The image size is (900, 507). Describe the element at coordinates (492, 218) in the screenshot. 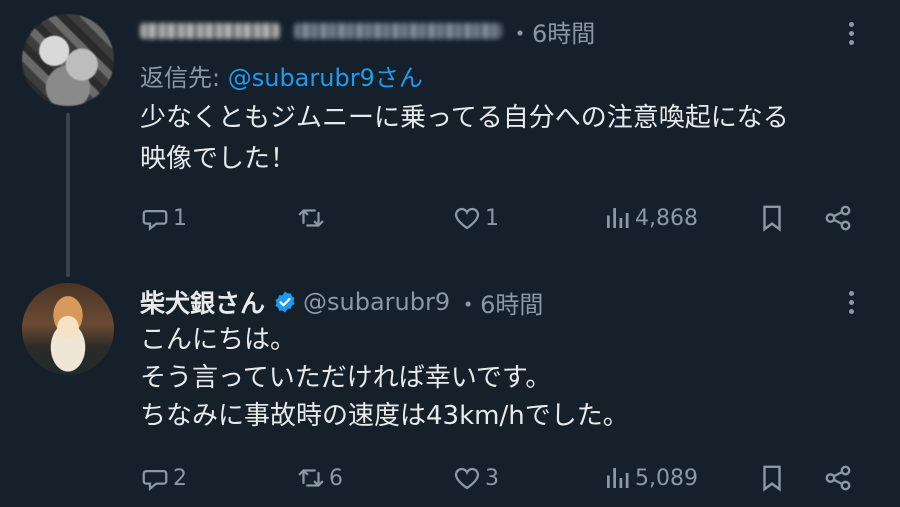

I see `like-count: 1` at that location.